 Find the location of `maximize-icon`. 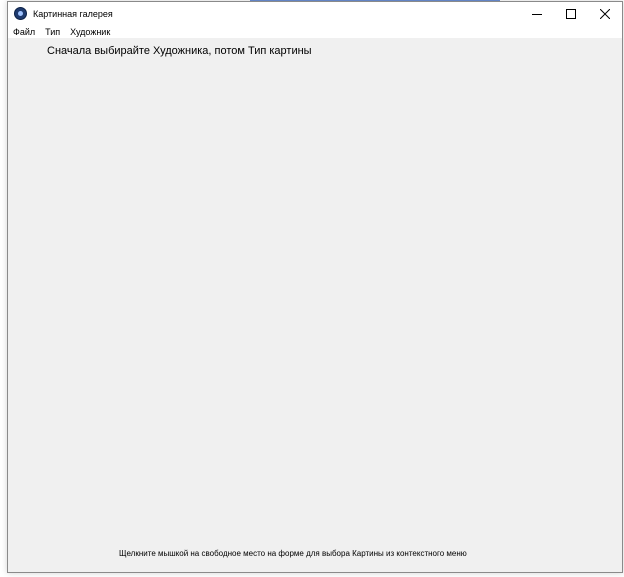

maximize-icon is located at coordinates (571, 13).